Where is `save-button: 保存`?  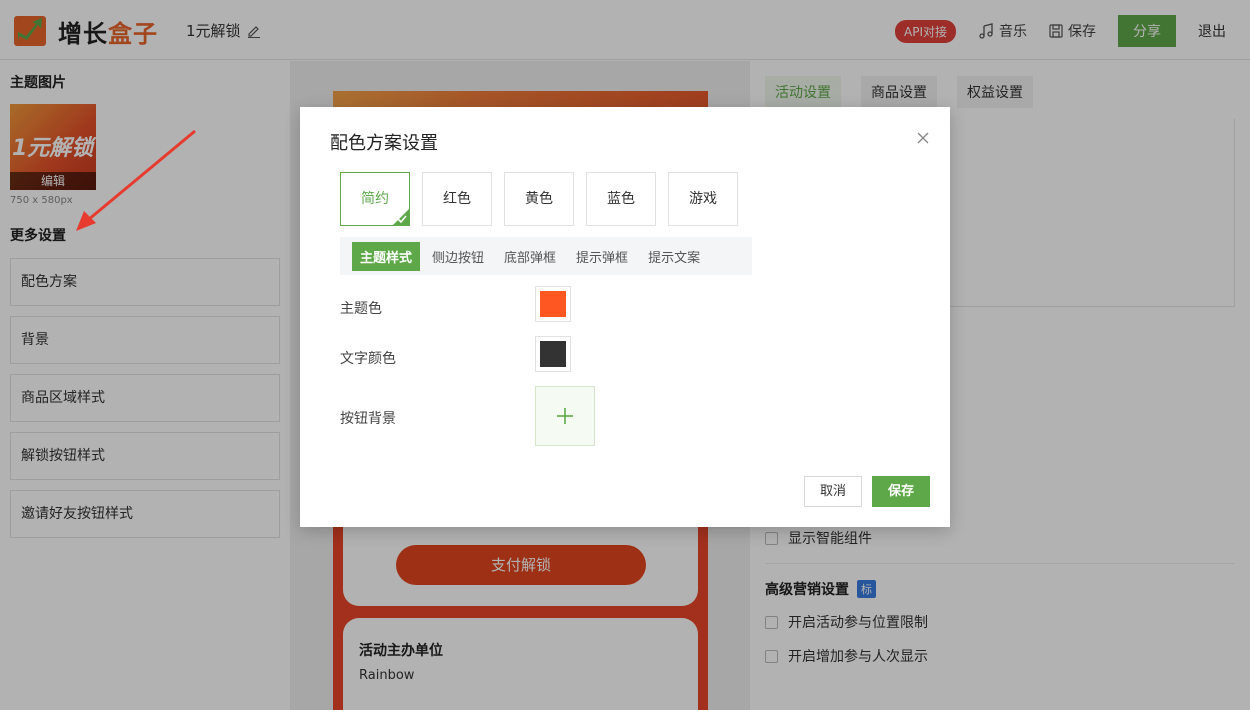 save-button: 保存 is located at coordinates (901, 491).